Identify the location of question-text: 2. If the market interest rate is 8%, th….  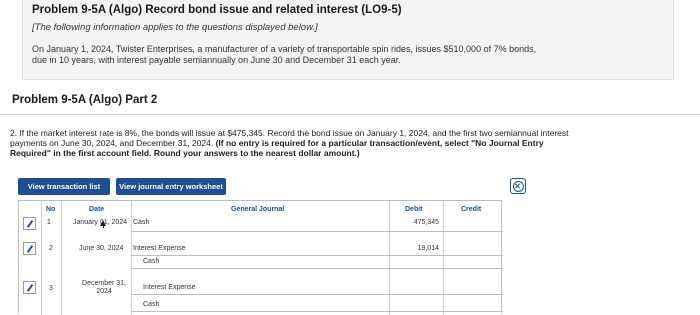
(290, 143).